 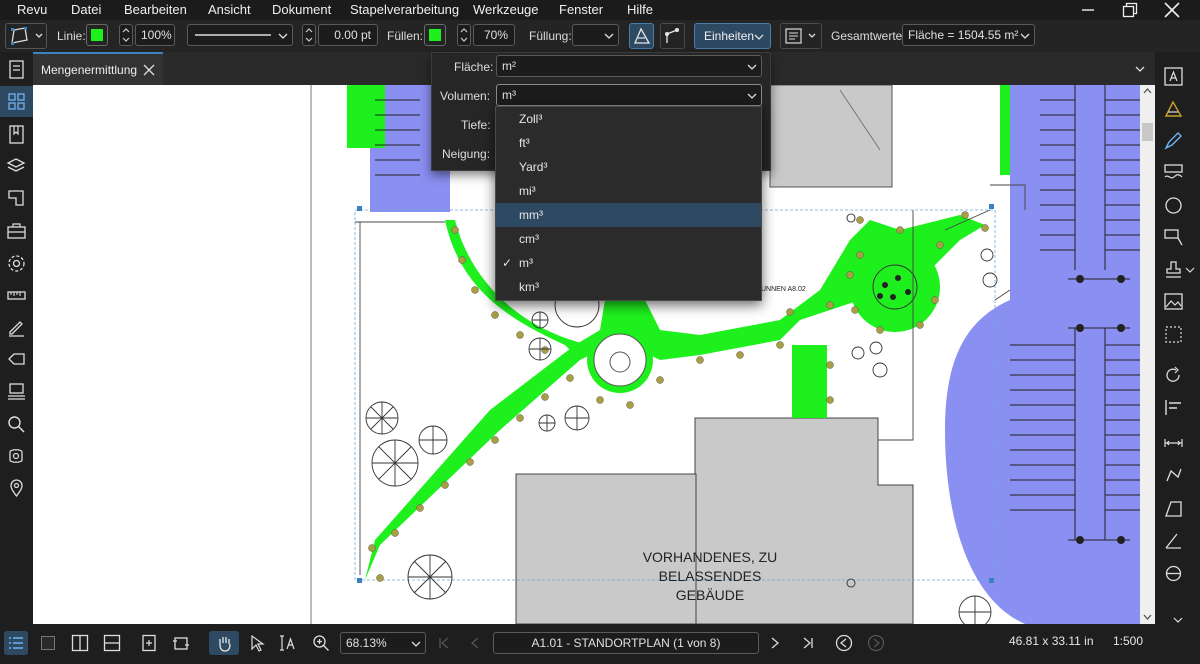 I want to click on studio-icon, so click(x=16, y=456).